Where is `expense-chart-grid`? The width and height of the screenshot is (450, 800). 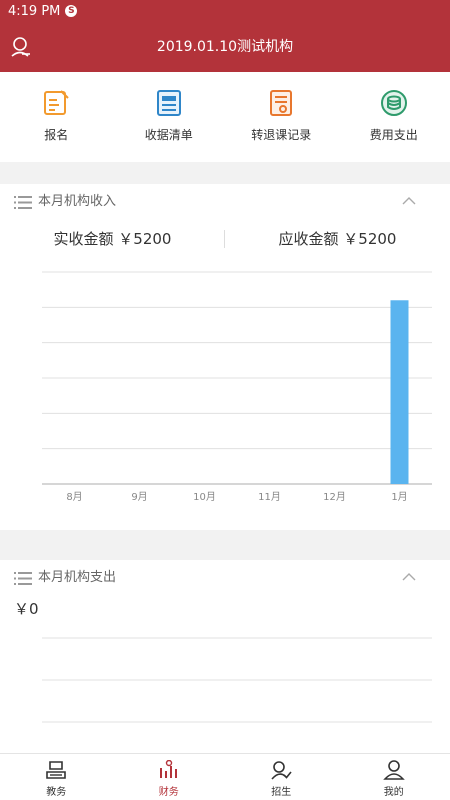 expense-chart-grid is located at coordinates (237, 680).